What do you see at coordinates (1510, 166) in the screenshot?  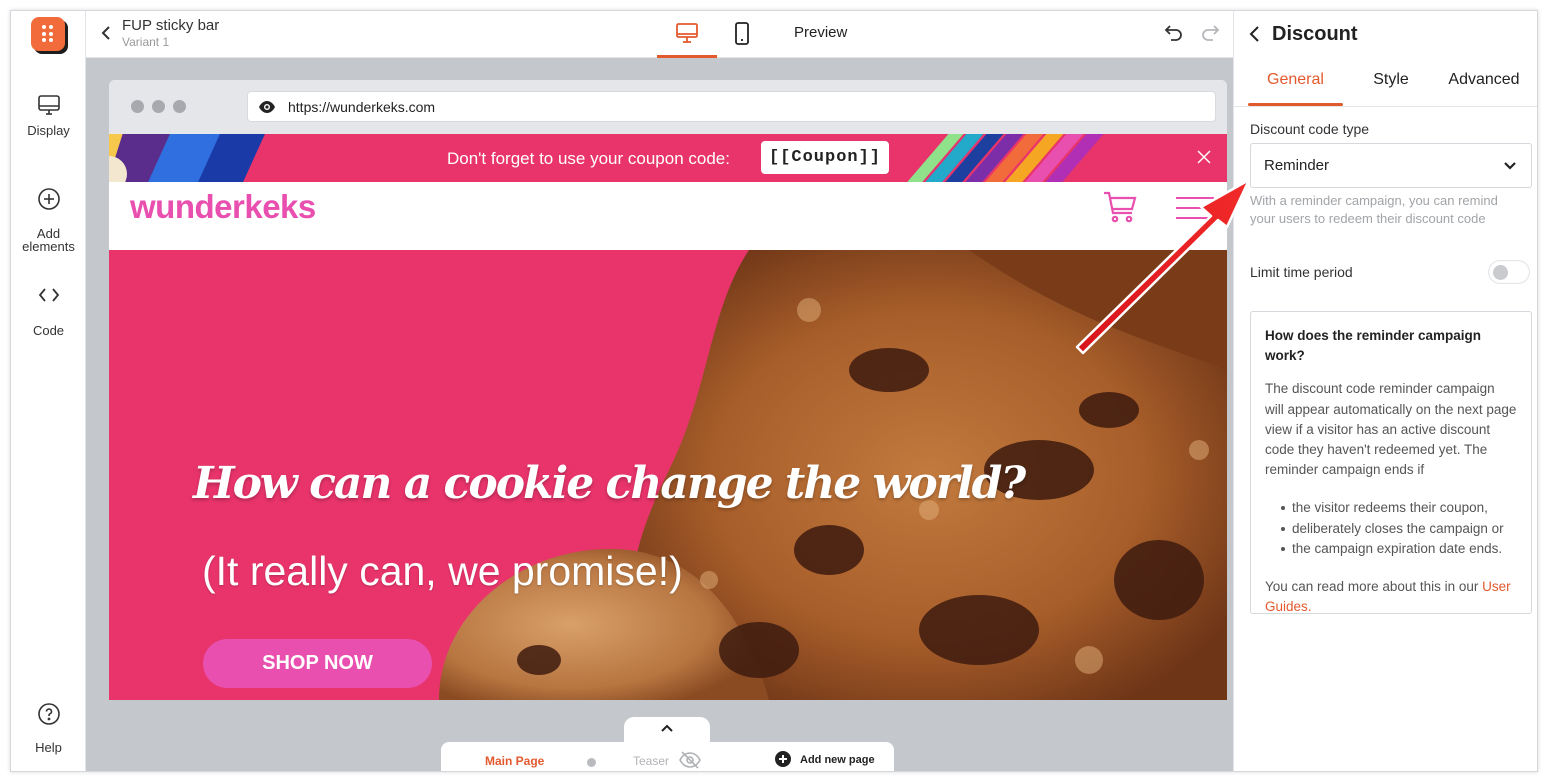 I see `chevron-down-icon` at bounding box center [1510, 166].